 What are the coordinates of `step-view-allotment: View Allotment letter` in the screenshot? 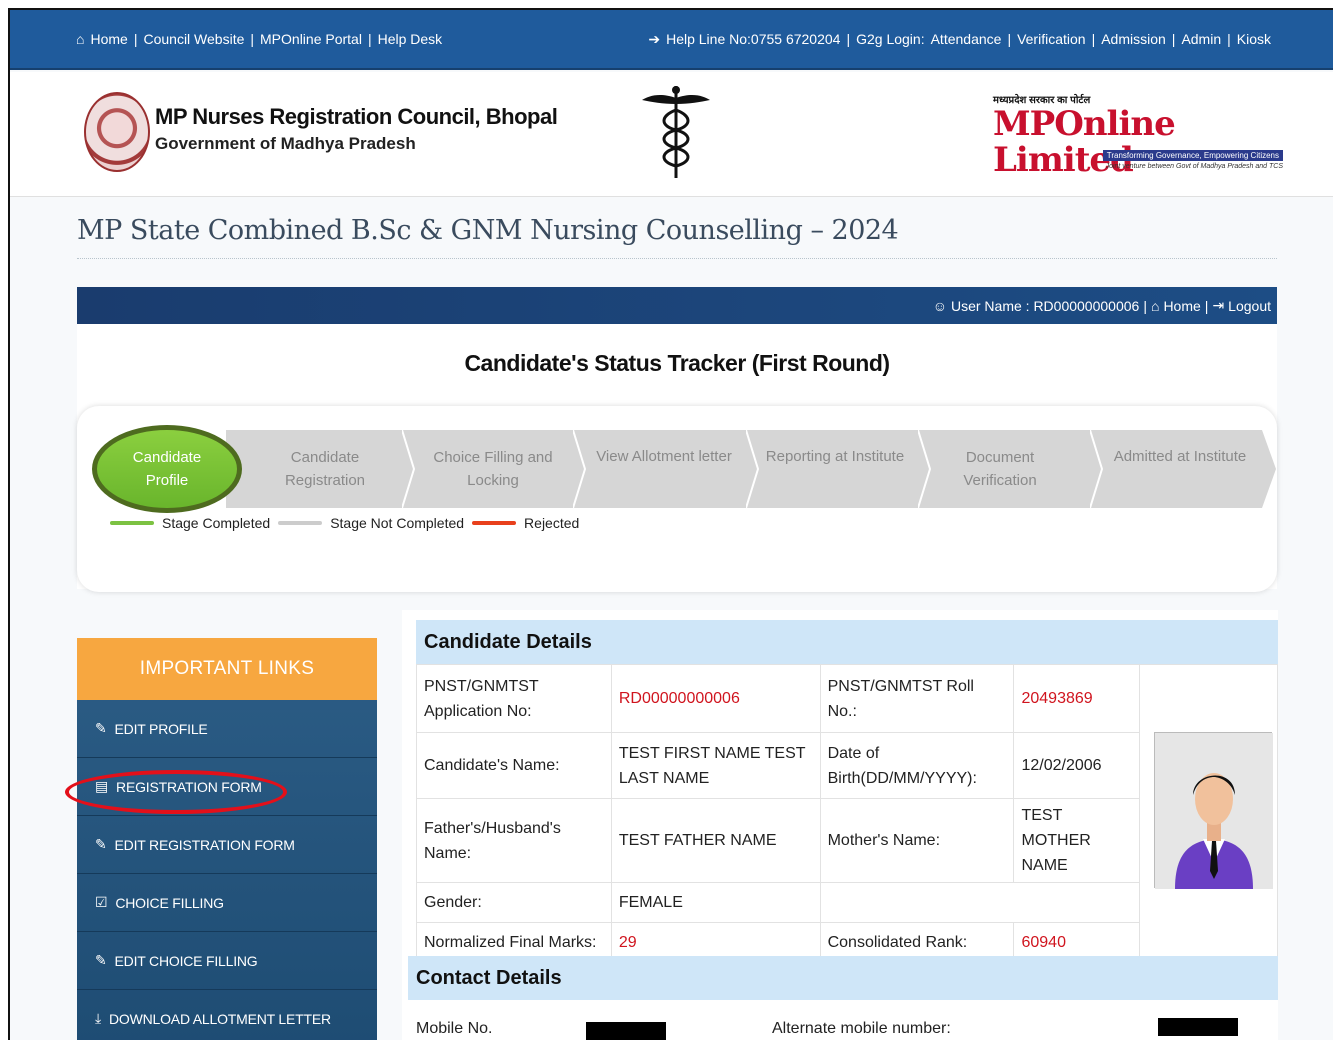 It's located at (664, 456).